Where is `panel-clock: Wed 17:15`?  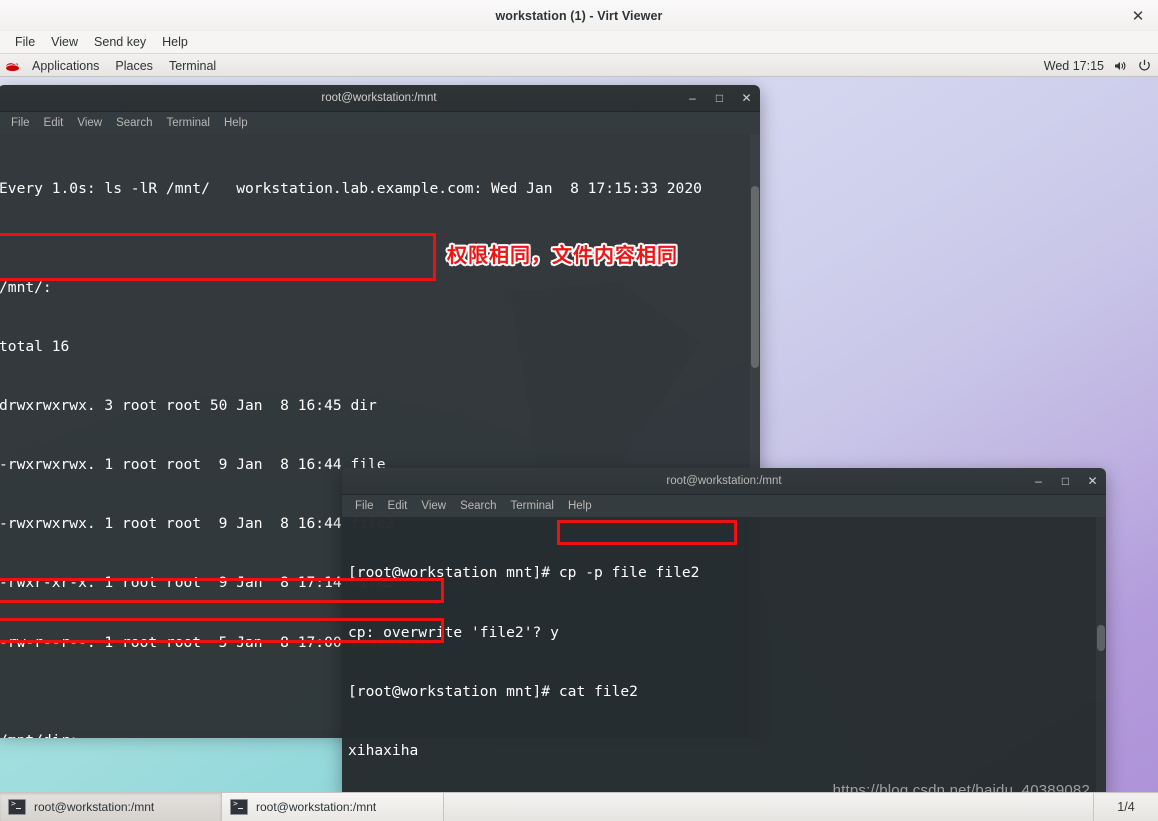 panel-clock: Wed 17:15 is located at coordinates (1074, 66).